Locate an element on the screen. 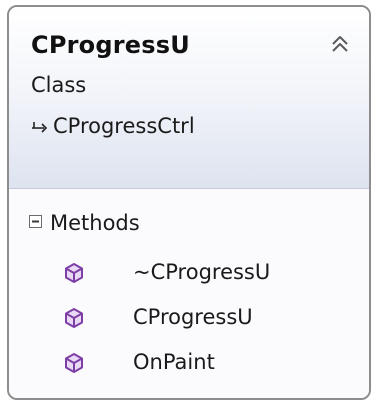 Image resolution: width=380 pixels, height=407 pixels. base-class-name: CProgressCtrl is located at coordinates (124, 126).